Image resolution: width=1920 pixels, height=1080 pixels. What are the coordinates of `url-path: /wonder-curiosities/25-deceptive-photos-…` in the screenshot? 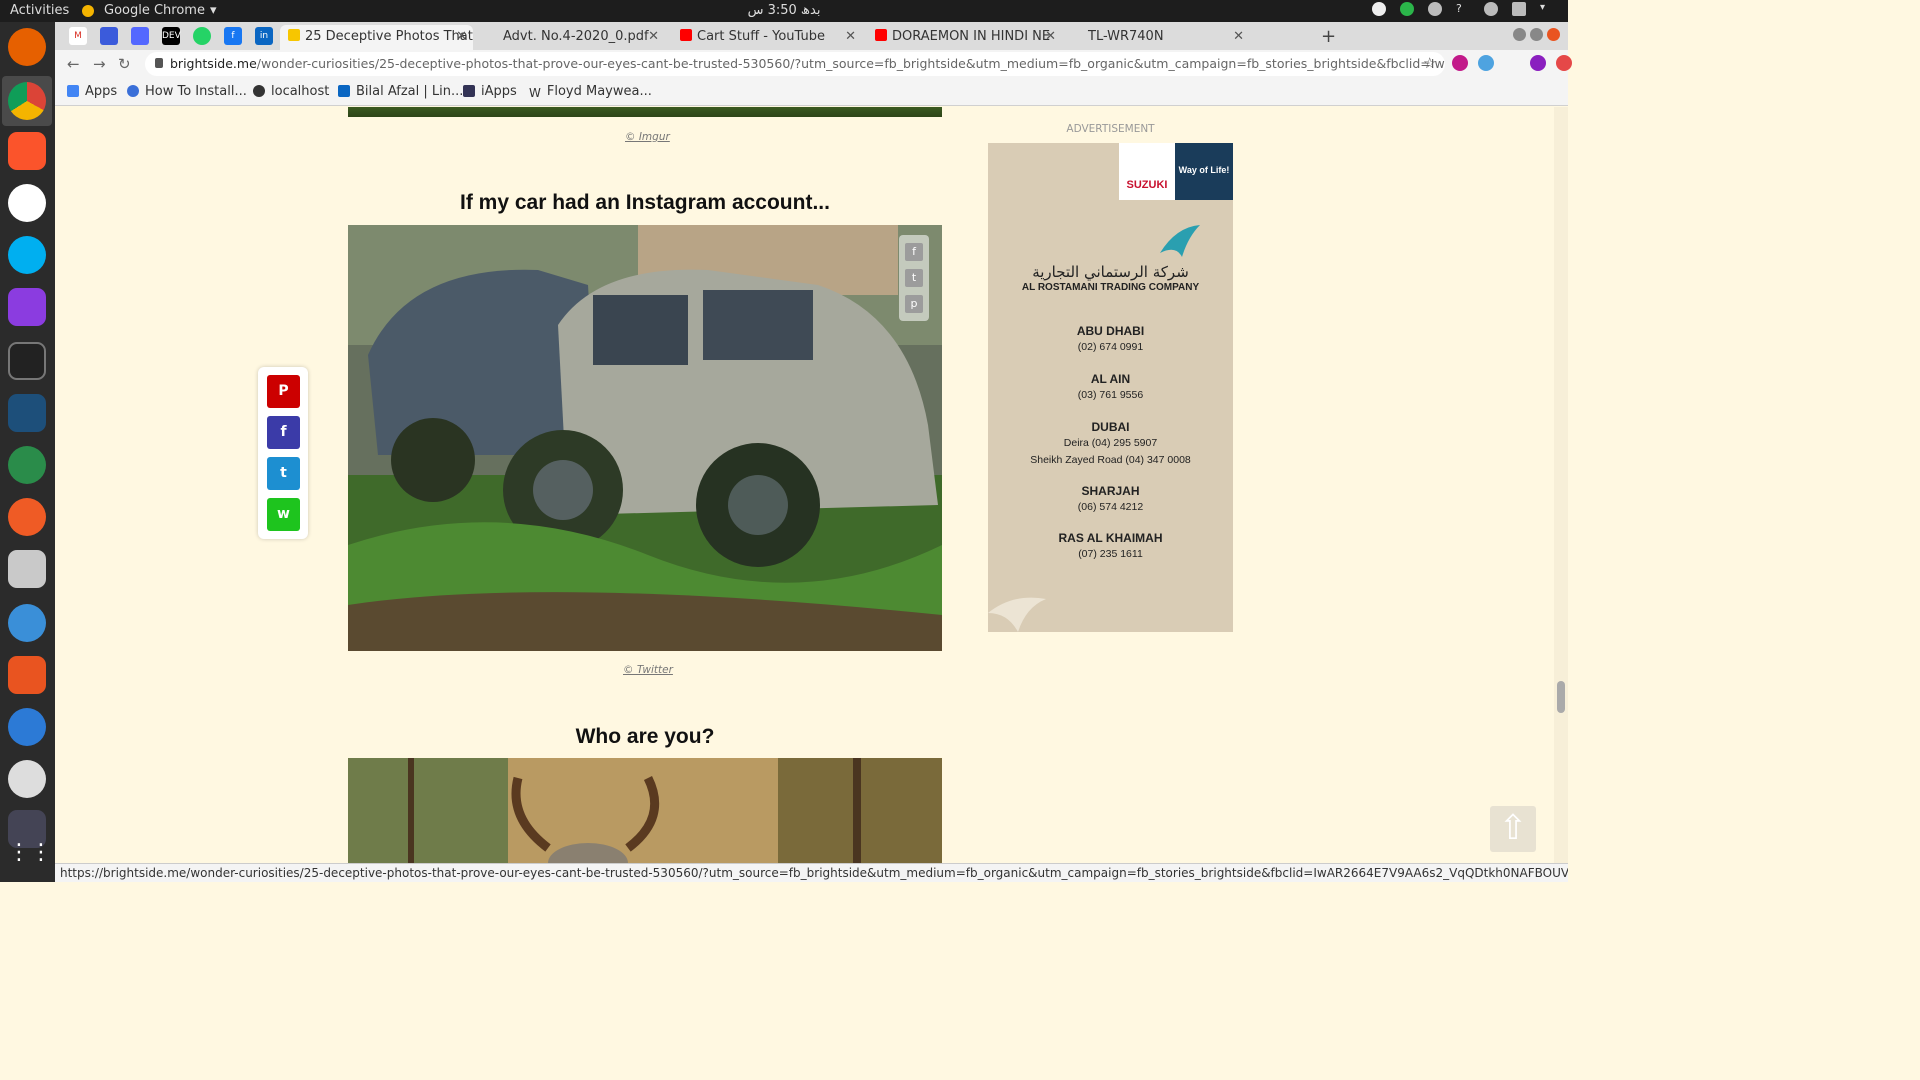 It's located at (850, 63).